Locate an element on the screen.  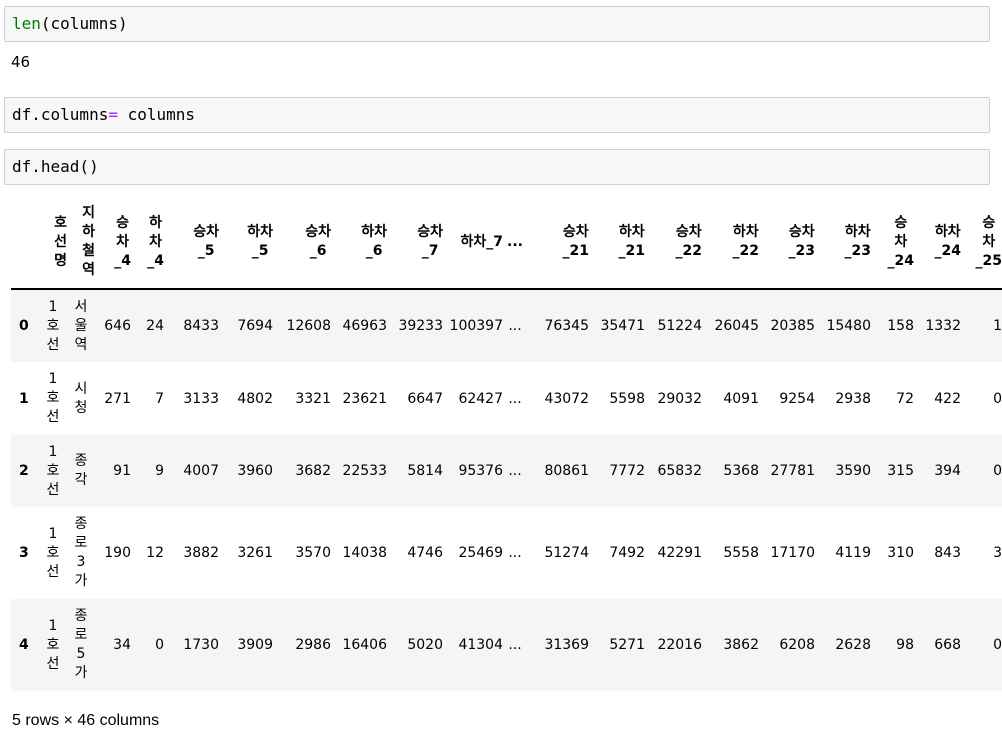
table-cell: 5814 is located at coordinates (425, 471).